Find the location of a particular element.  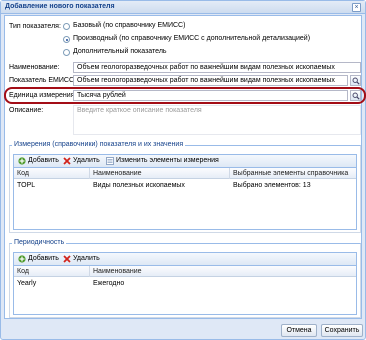

radio-derived-circle is located at coordinates (66, 39).